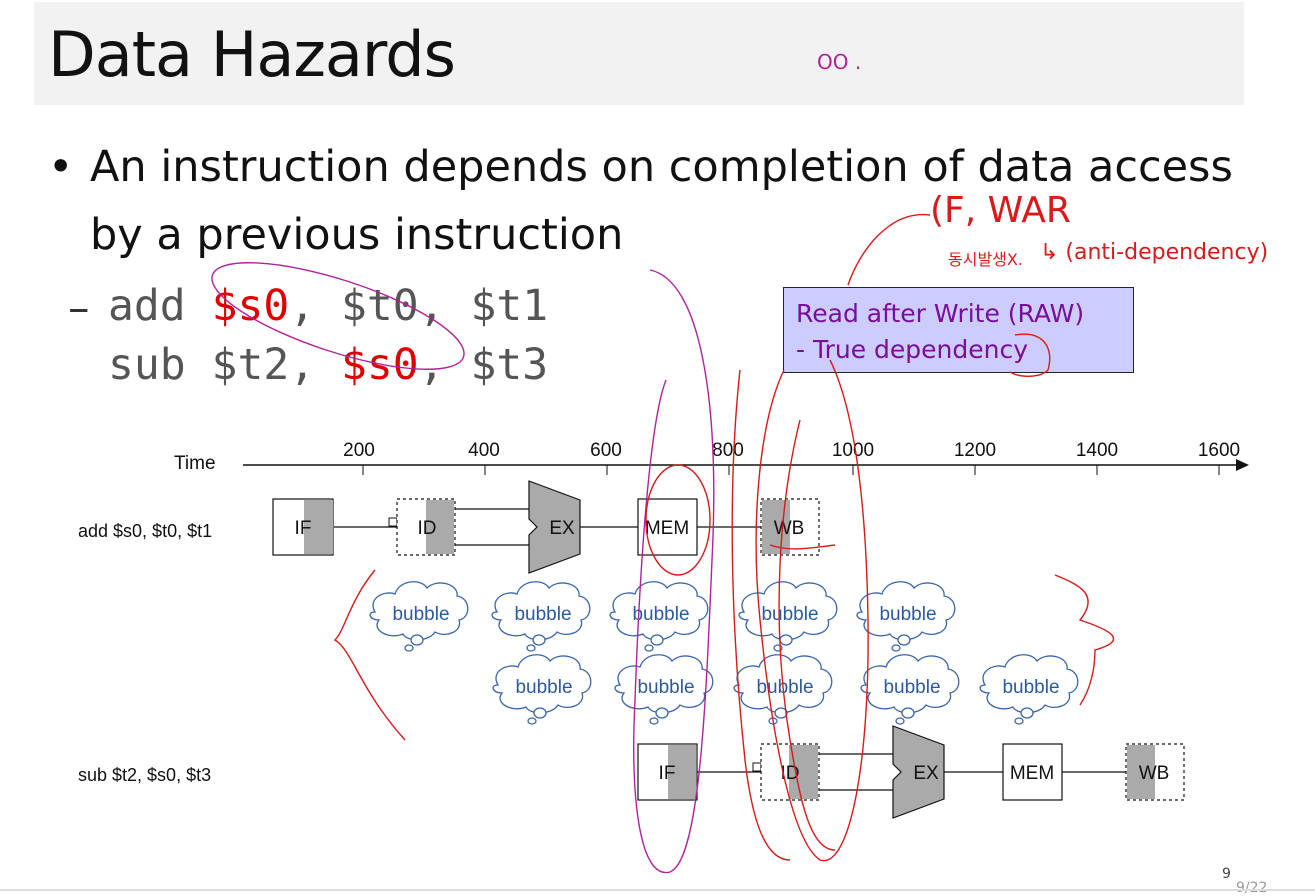 The width and height of the screenshot is (1315, 896). I want to click on pipeline-row-sub: sub $t2, $s0, $t3 IF ID EX MEM WB, so click(631, 772).